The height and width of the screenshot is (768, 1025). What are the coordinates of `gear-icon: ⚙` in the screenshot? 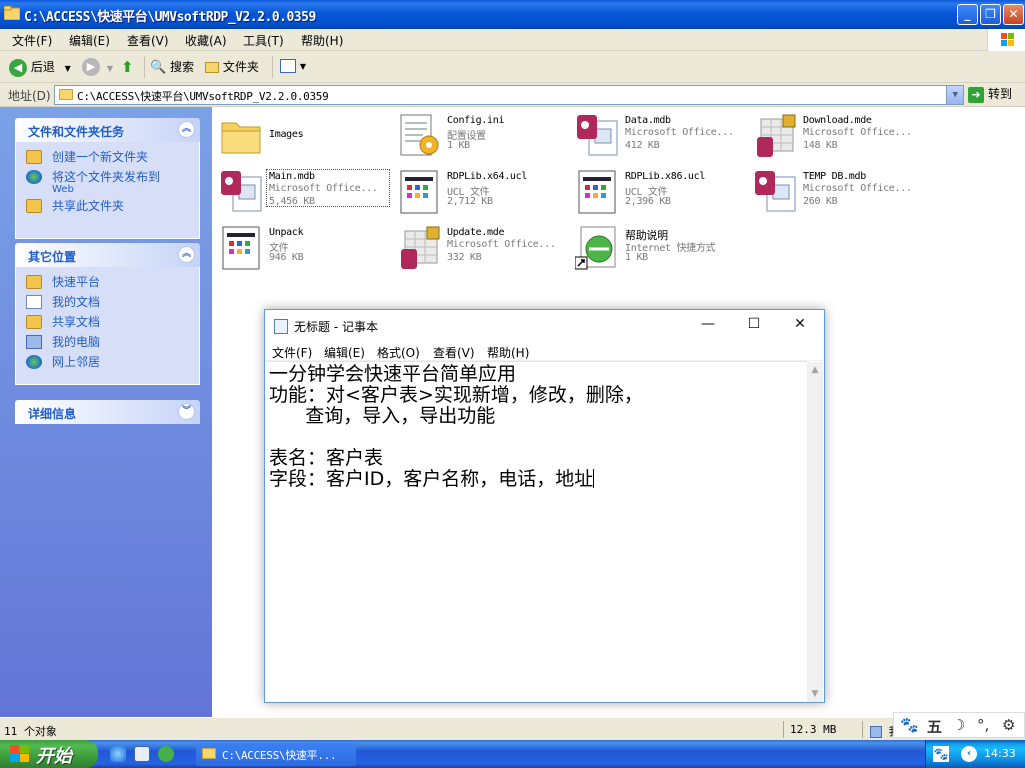 It's located at (1008, 725).